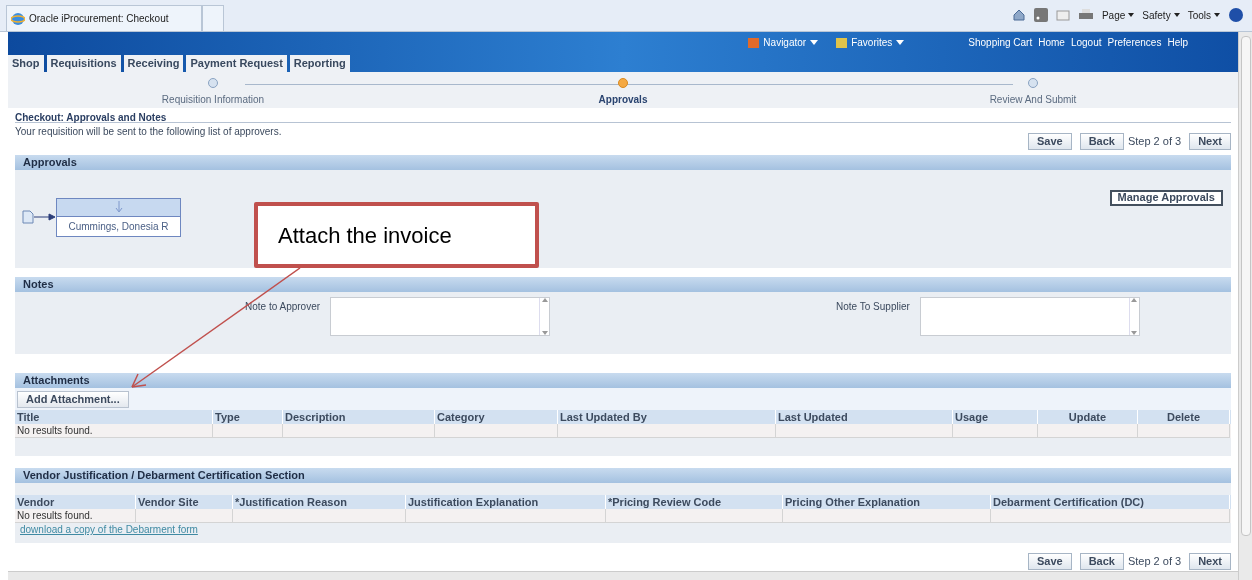 This screenshot has width=1252, height=580. I want to click on document-icon, so click(28, 217).